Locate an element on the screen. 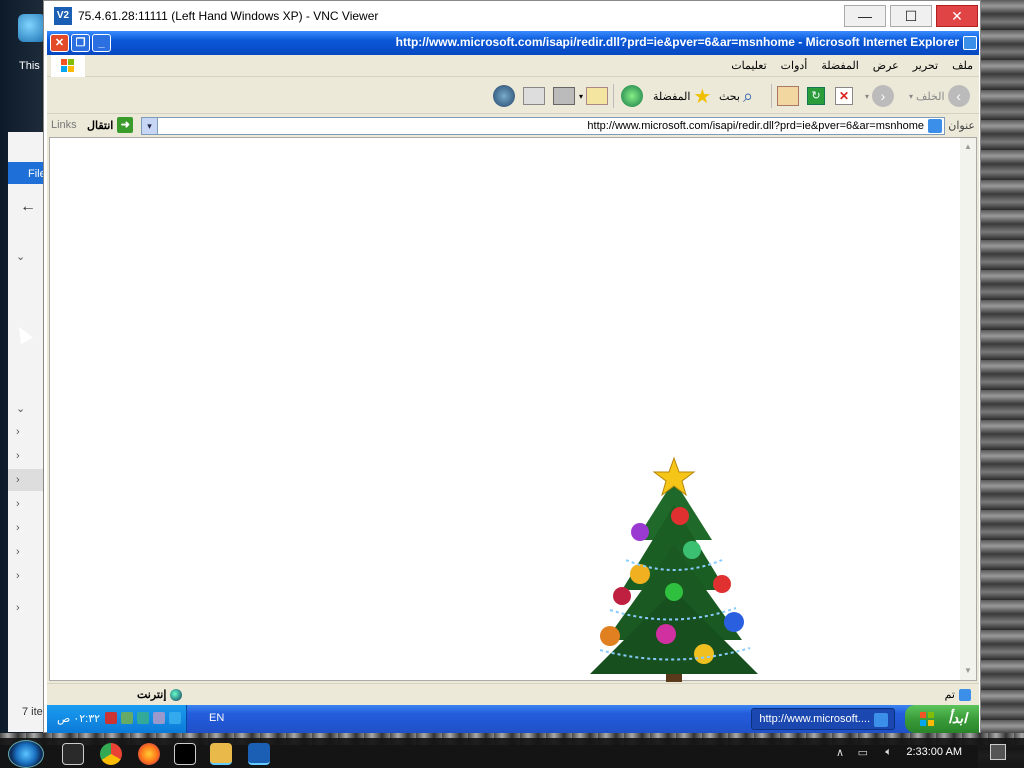 The width and height of the screenshot is (1024, 768). scroll-down-icon: ▼ is located at coordinates (968, 671).